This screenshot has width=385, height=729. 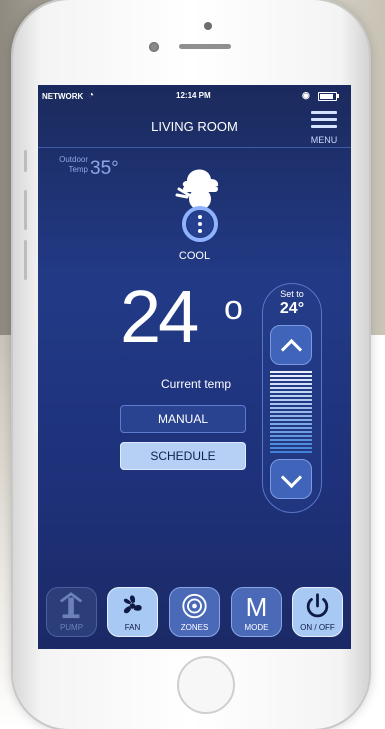 I want to click on setpoint-scale, so click(x=291, y=413).